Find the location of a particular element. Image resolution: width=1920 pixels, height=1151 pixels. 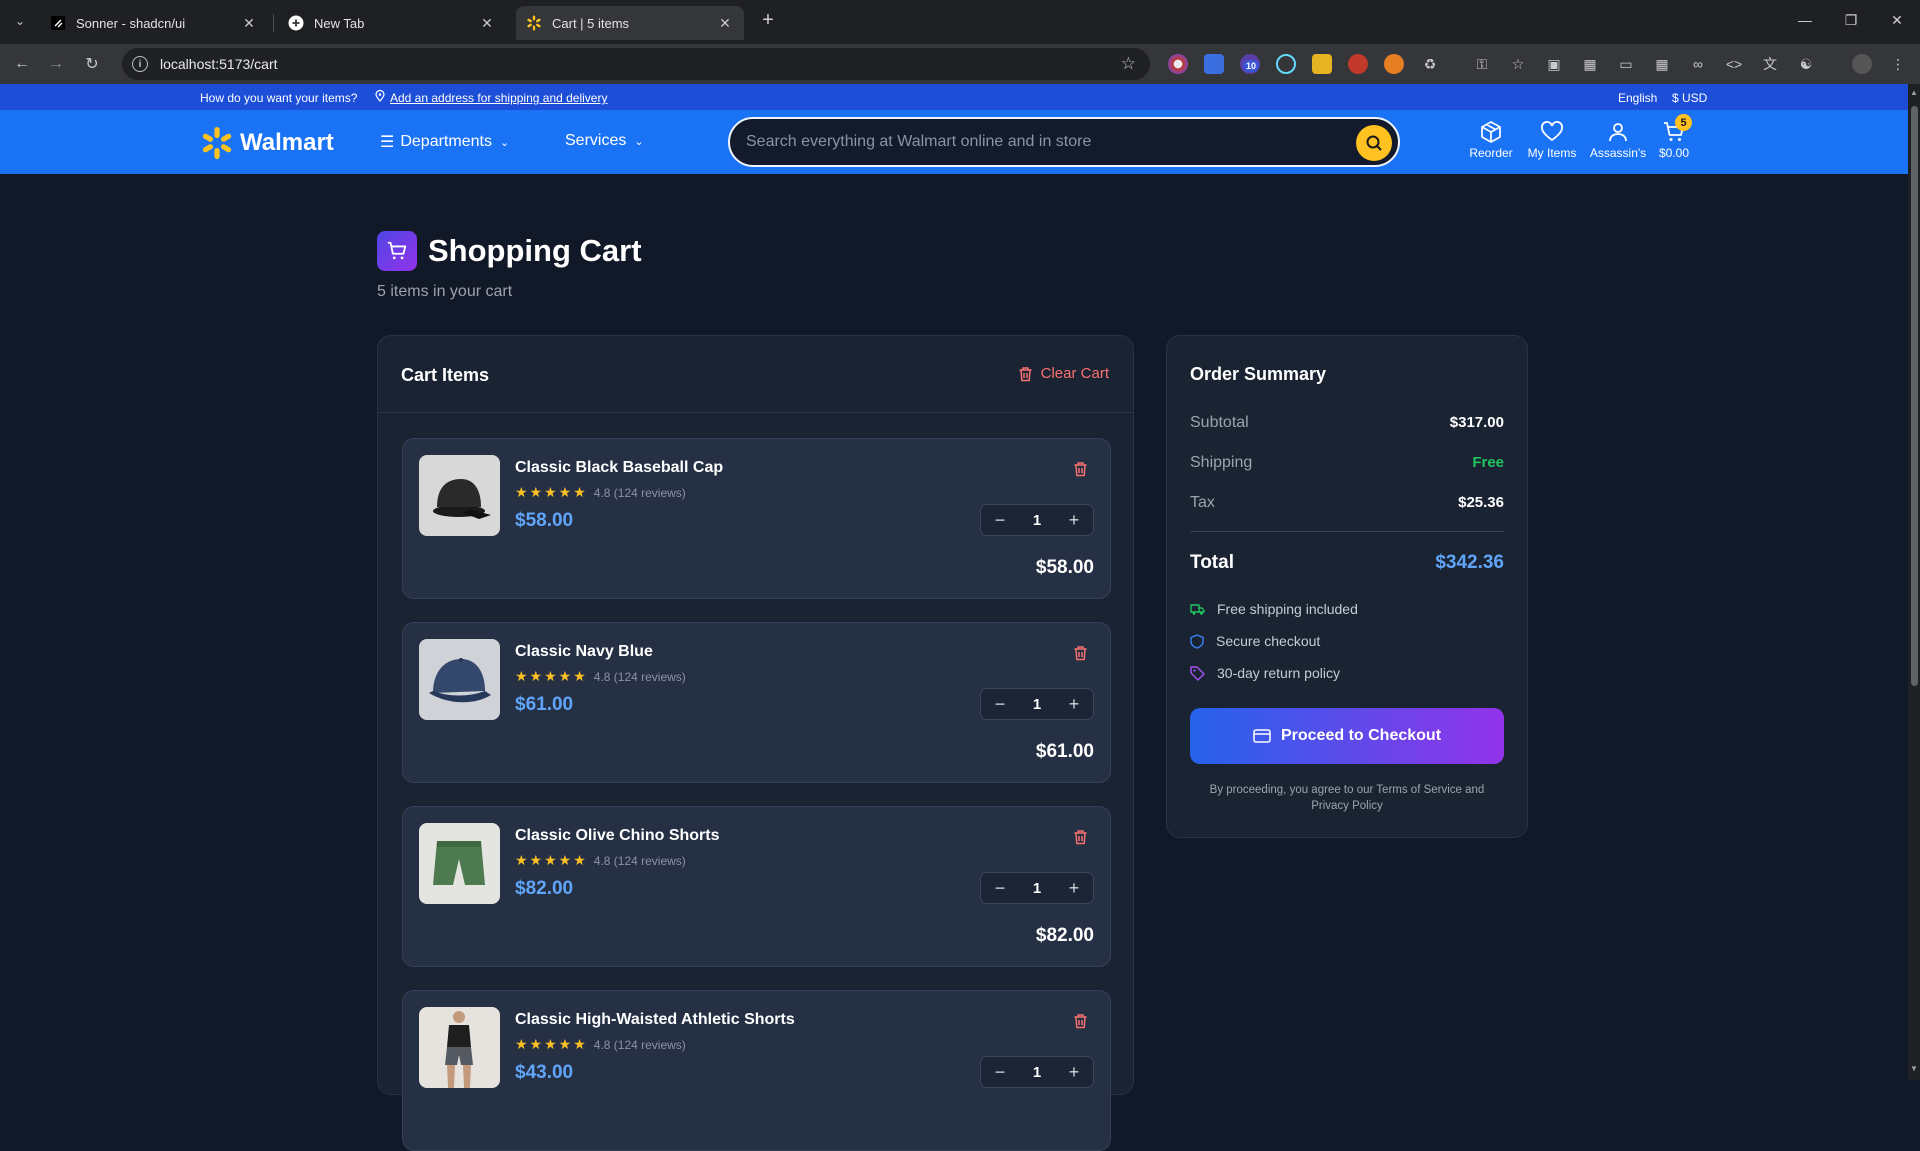

link-icon: ∞ is located at coordinates (1698, 64).